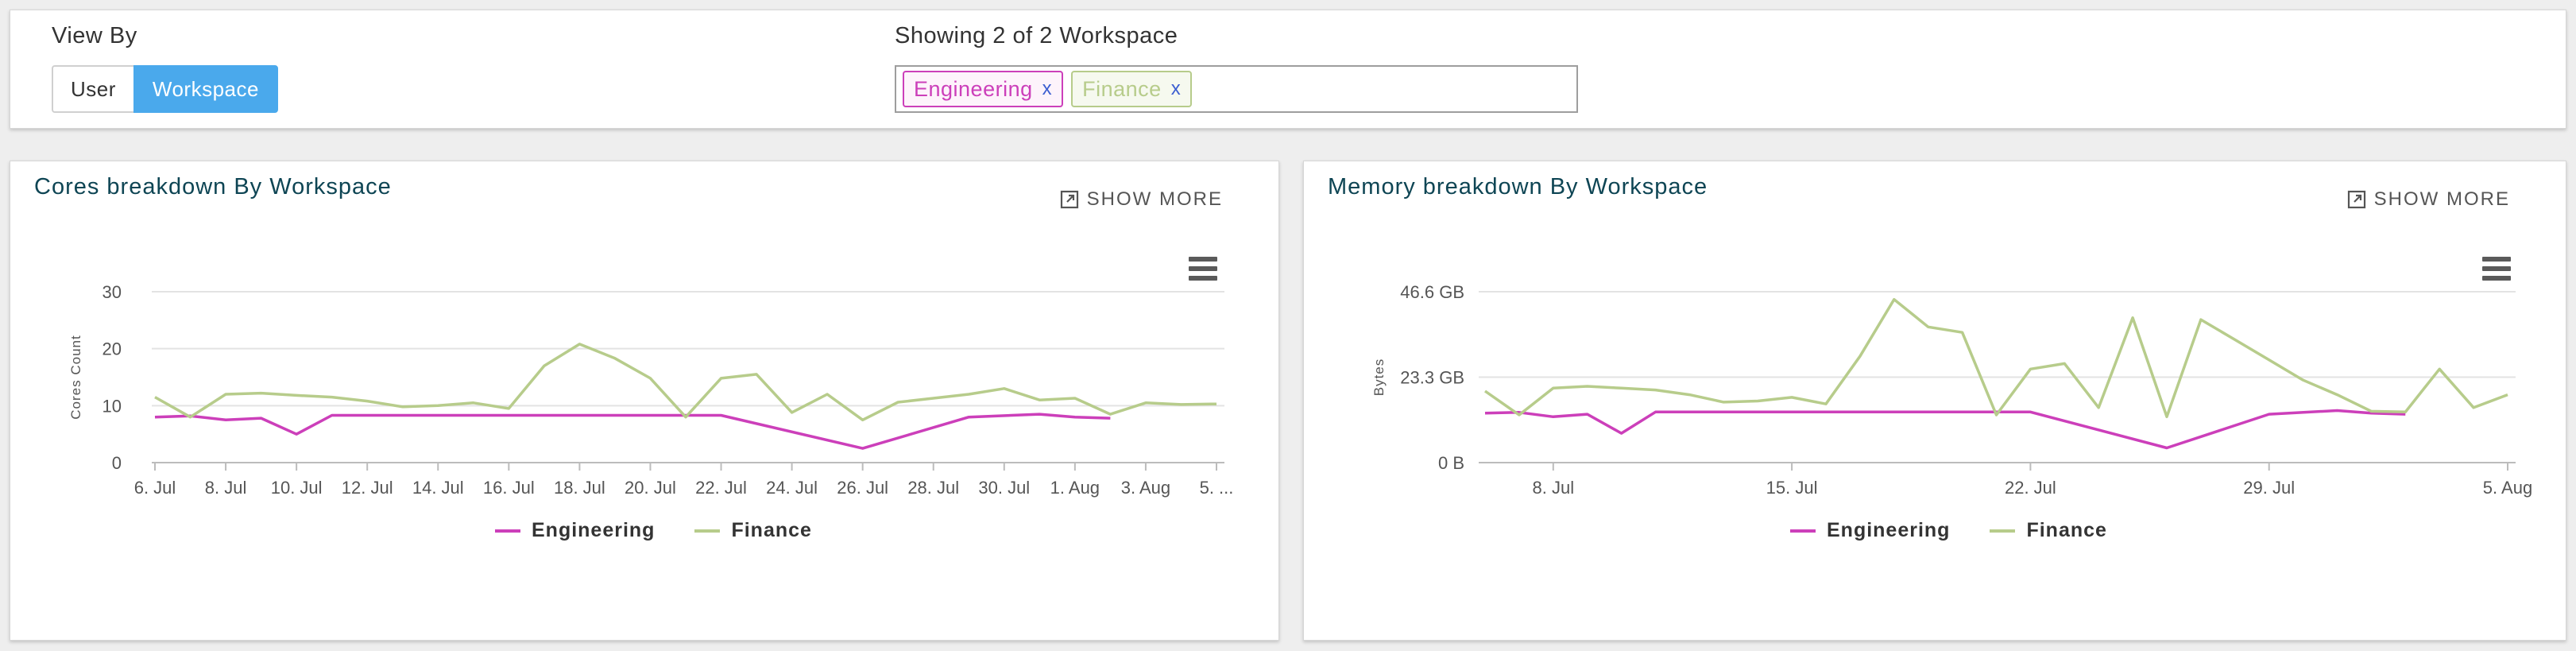 The image size is (2576, 651). What do you see at coordinates (792, 488) in the screenshot?
I see `x-tick-label: 24. Jul` at bounding box center [792, 488].